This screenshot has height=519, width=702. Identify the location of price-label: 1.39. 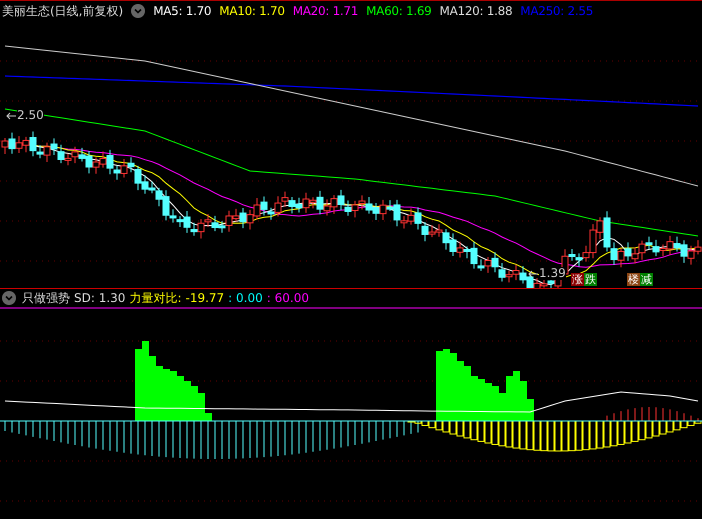
(552, 273).